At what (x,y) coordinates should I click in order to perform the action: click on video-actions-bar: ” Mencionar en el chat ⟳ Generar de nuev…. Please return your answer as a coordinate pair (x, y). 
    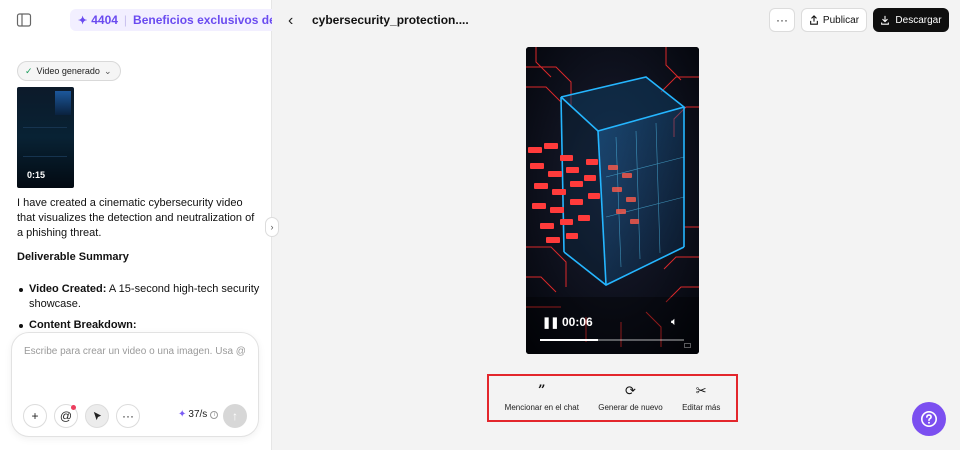
    Looking at the image, I should click on (612, 398).